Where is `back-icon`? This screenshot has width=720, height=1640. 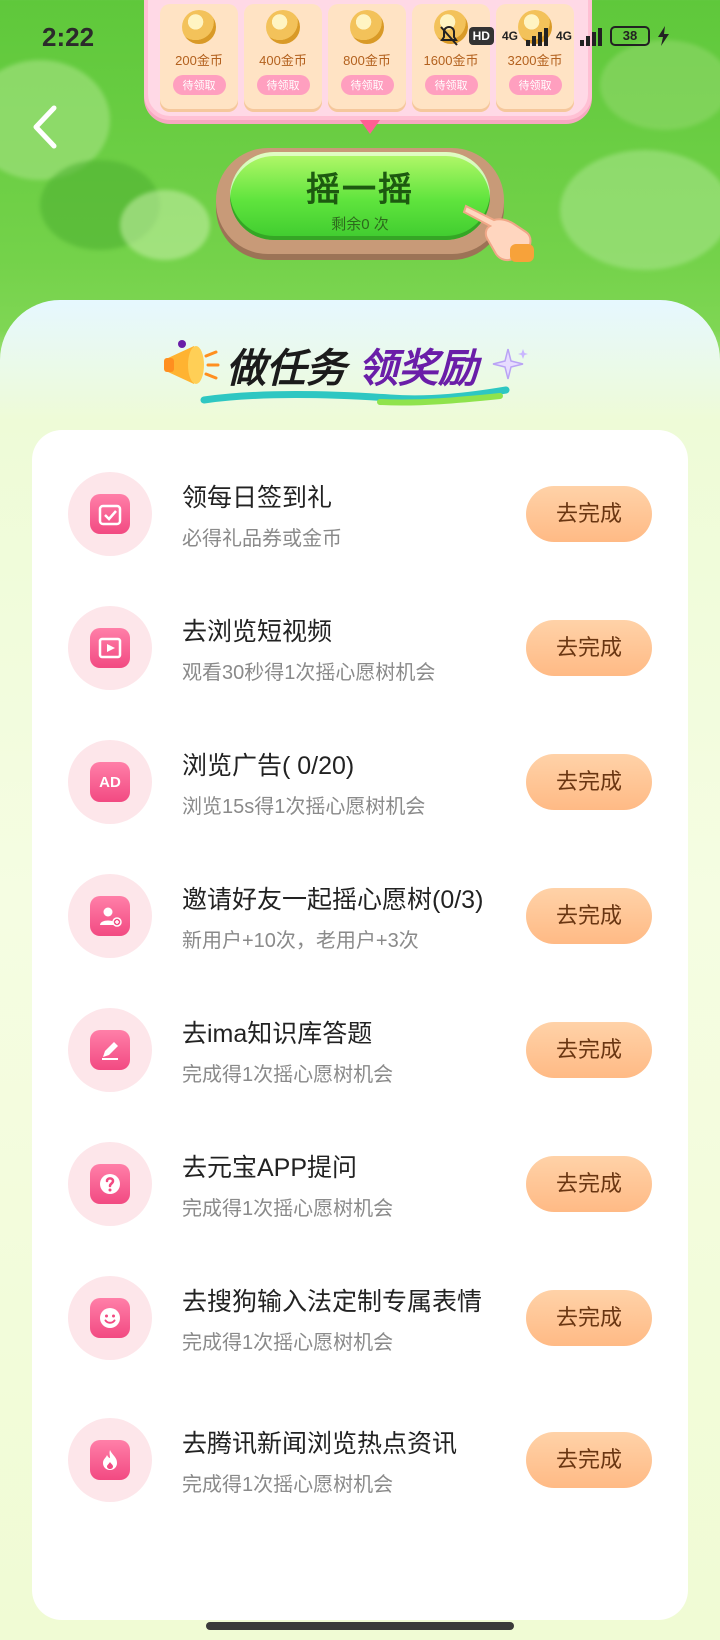
back-icon is located at coordinates (46, 127).